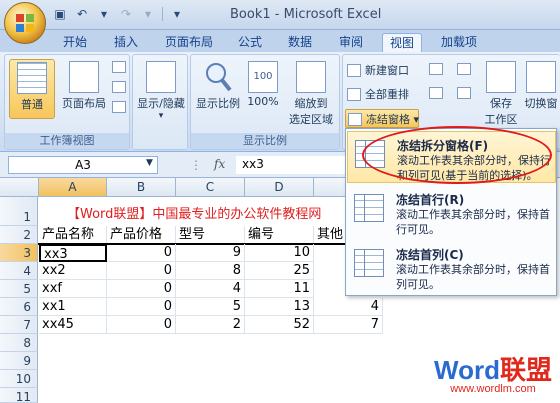 Image resolution: width=560 pixels, height=403 pixels. What do you see at coordinates (210, 253) in the screenshot?
I see `table-cell: 9` at bounding box center [210, 253].